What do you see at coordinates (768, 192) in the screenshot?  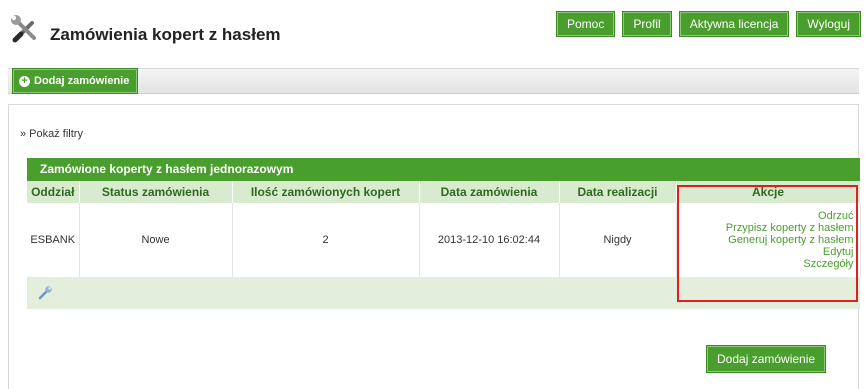 I see `column-header-actions: Akcje` at bounding box center [768, 192].